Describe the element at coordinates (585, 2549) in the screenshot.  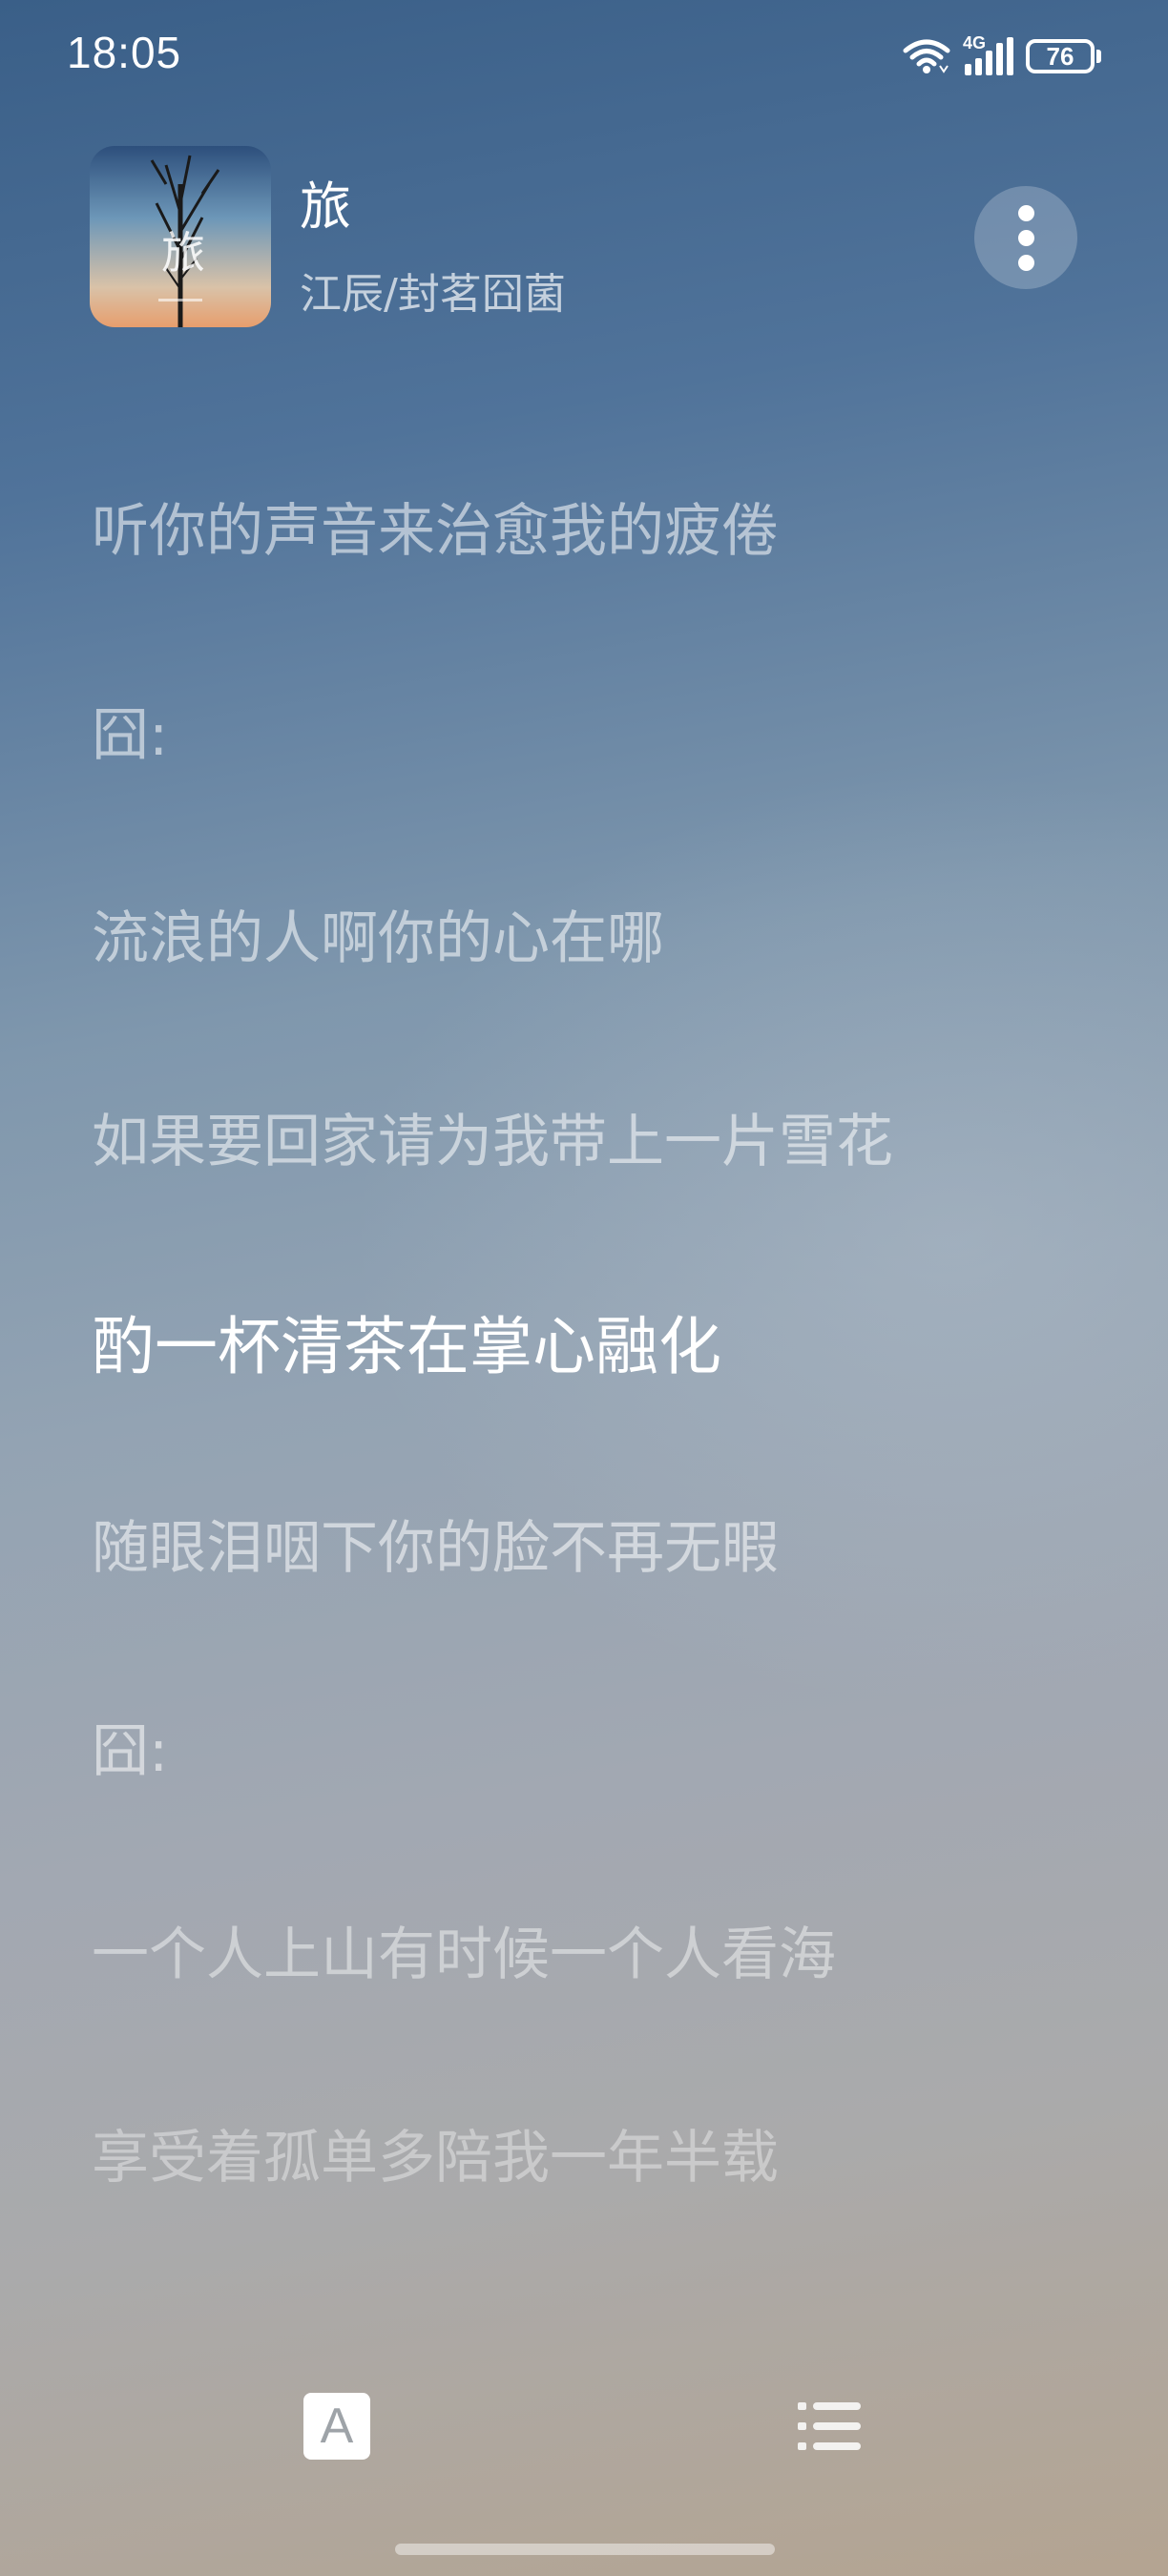
I see `home-indicator` at that location.